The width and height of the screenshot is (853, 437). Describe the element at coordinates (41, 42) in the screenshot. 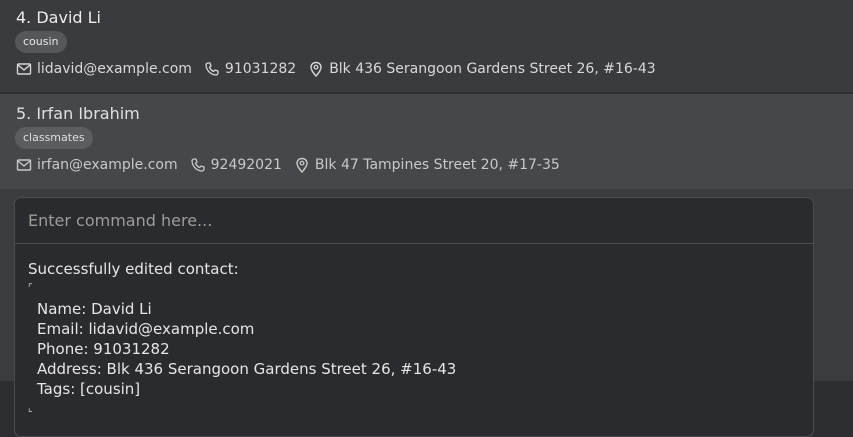

I see `tag-badge: cousin` at that location.